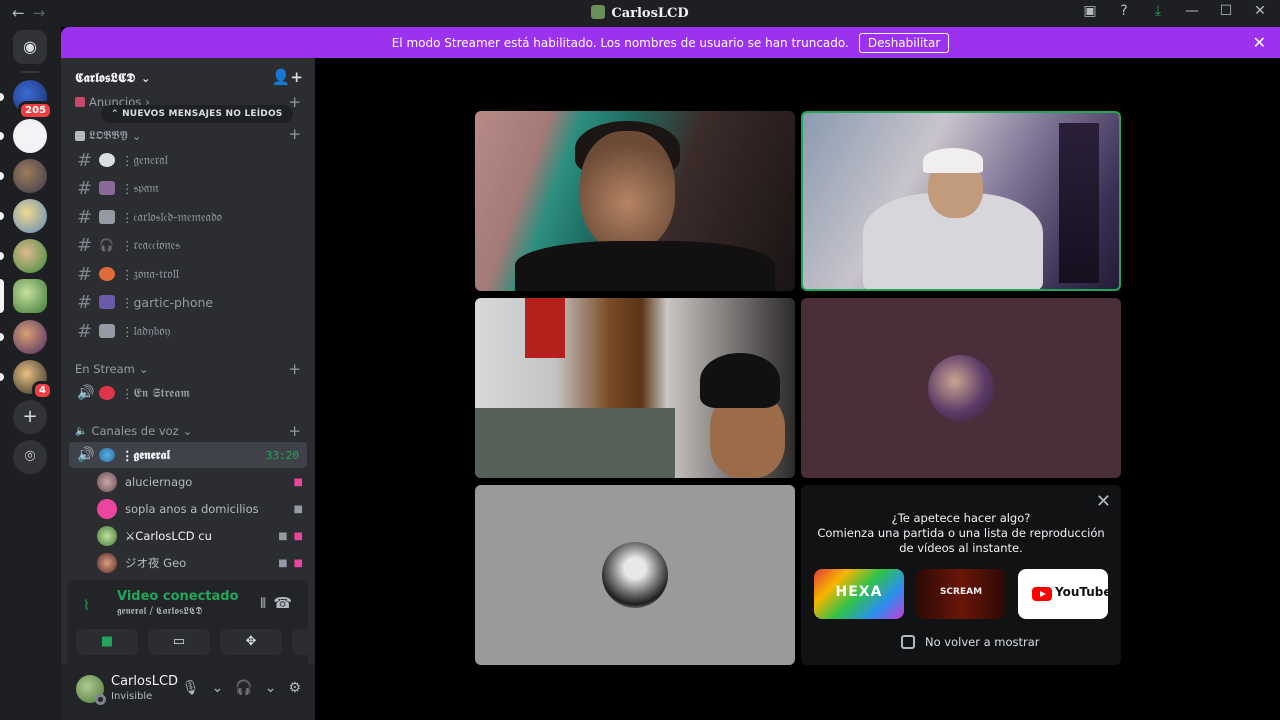 The image size is (1280, 720). What do you see at coordinates (178, 596) in the screenshot?
I see `voice-status: Video conectado` at bounding box center [178, 596].